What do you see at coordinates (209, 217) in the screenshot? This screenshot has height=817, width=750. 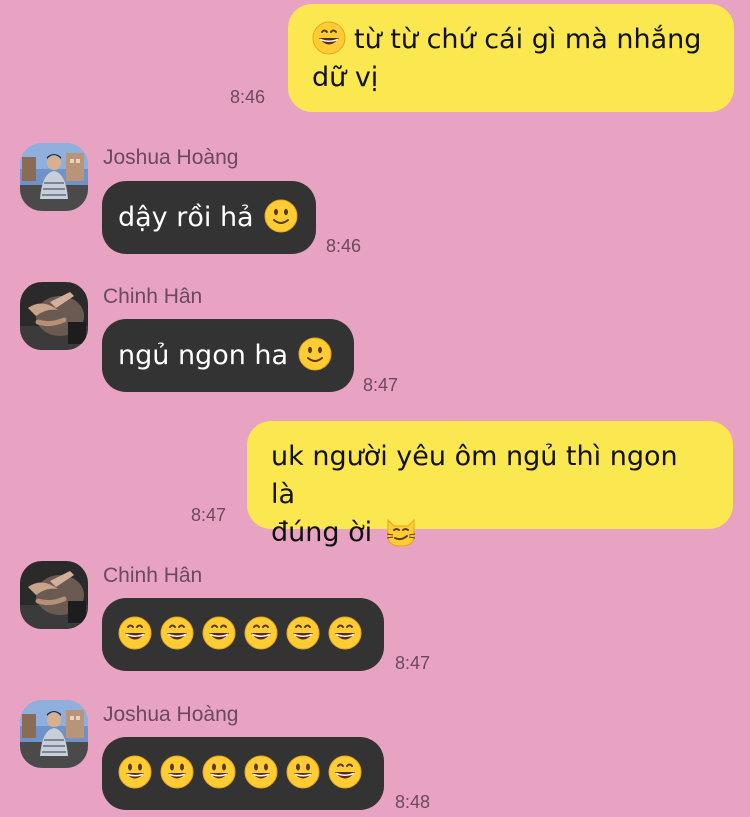 I see `message-bubble-incoming: dậy rồi hả` at bounding box center [209, 217].